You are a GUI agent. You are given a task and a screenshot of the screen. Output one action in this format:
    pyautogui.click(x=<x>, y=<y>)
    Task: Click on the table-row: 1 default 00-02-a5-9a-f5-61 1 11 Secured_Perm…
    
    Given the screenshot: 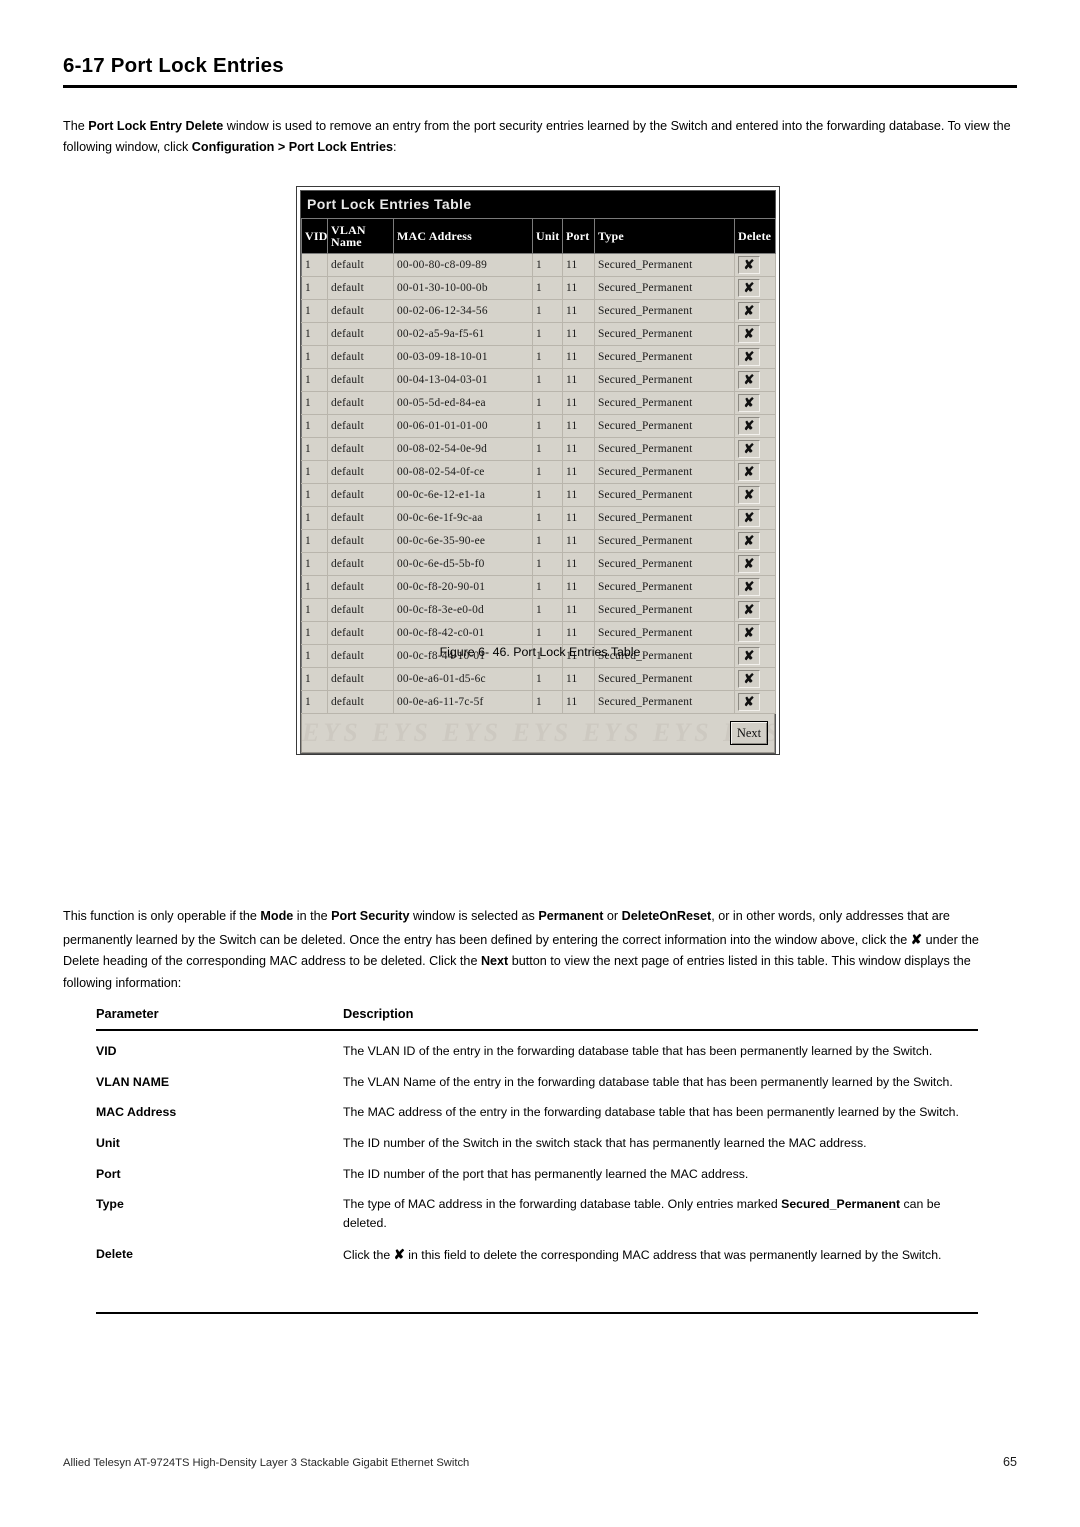 What is the action you would take?
    pyautogui.click(x=538, y=334)
    